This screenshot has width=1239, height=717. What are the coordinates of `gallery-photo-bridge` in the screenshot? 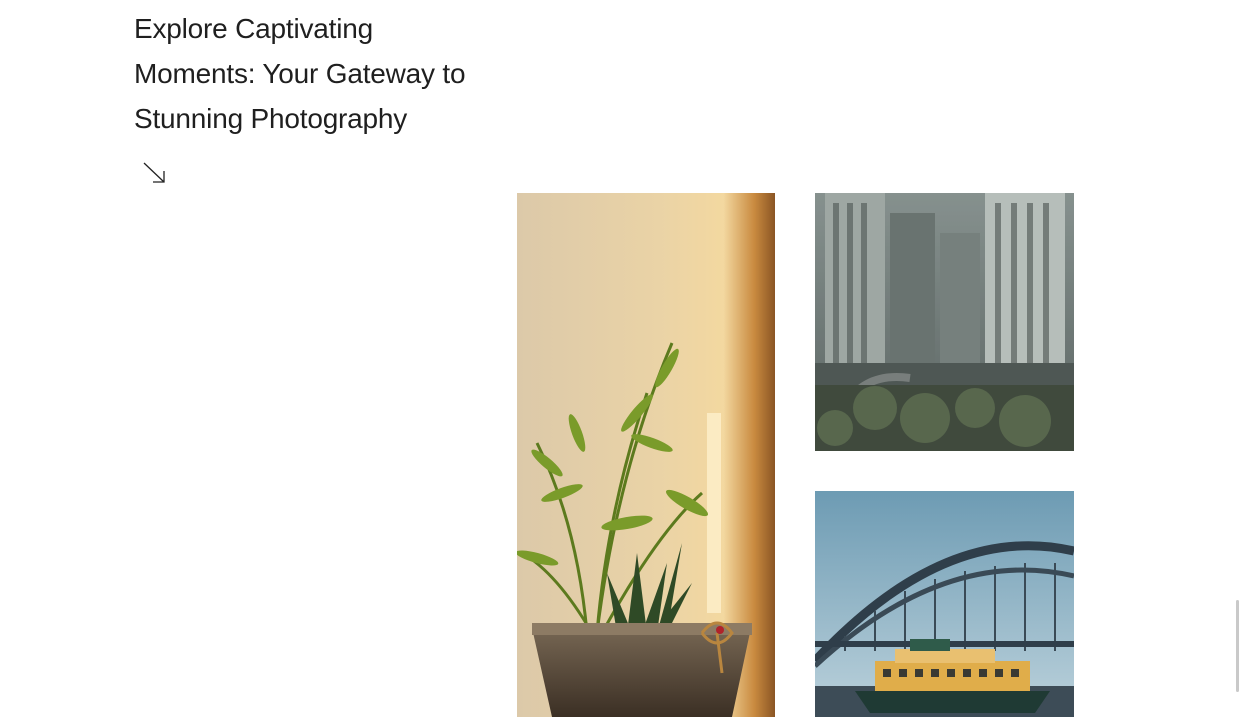 It's located at (944, 604).